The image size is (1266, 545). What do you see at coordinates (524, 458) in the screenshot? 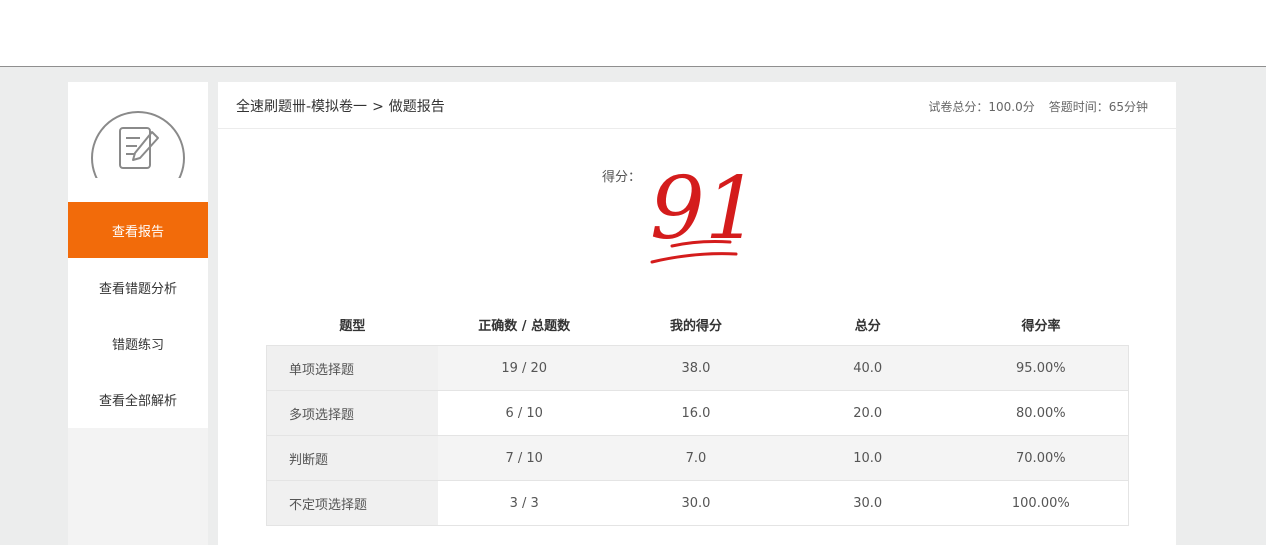
I see `cell-correct: 7 / 10` at bounding box center [524, 458].